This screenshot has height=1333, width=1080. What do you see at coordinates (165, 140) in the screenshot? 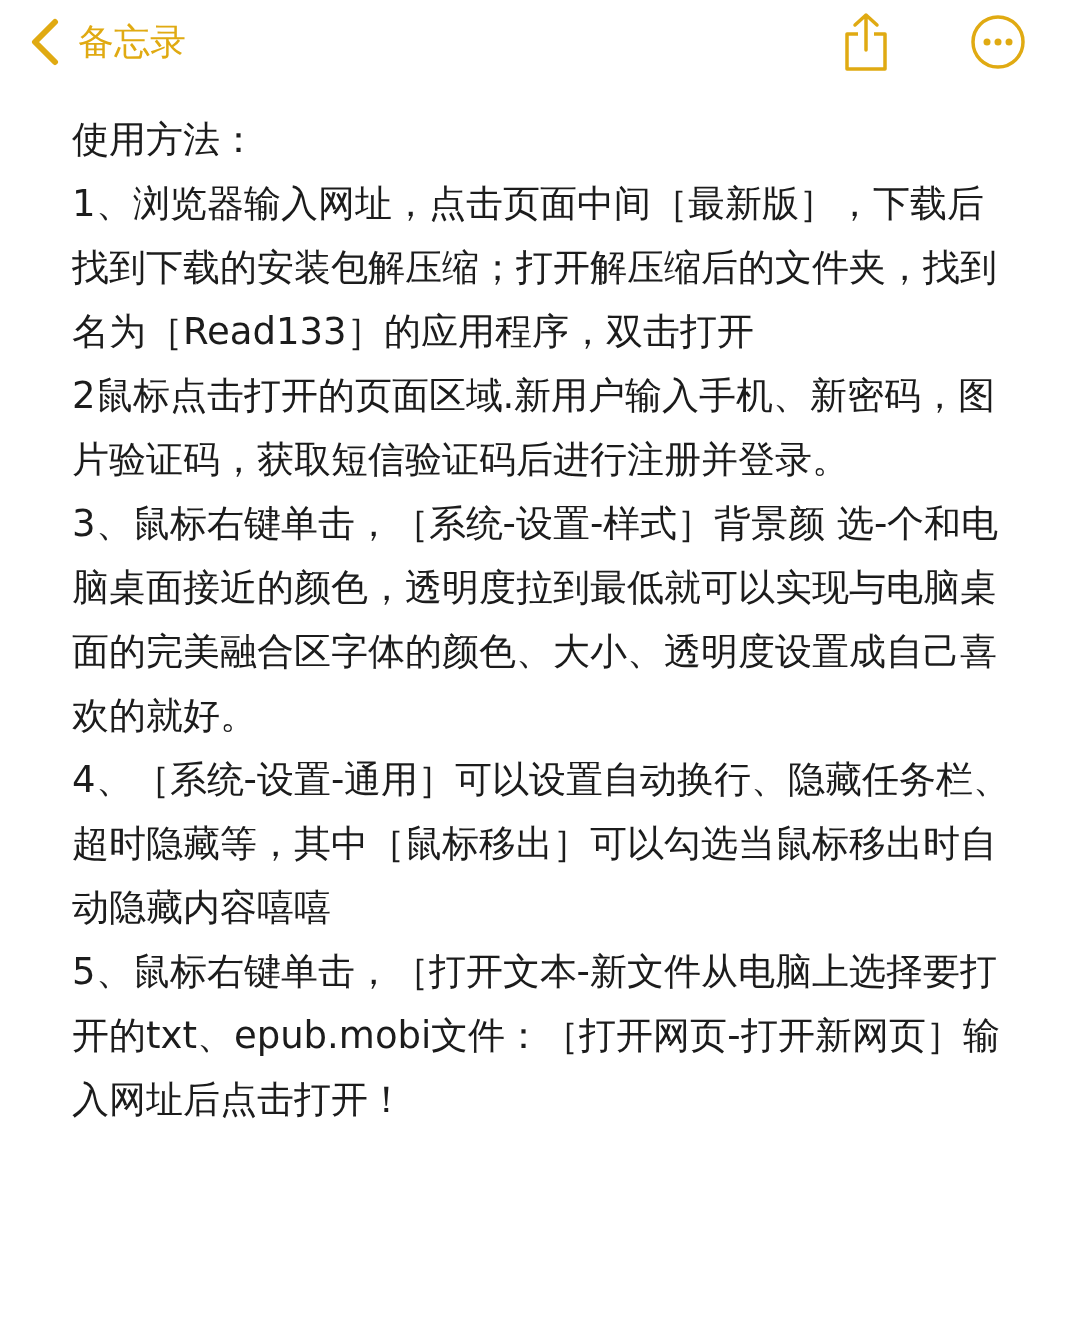
I see `note-paragraph: 使用方法：` at bounding box center [165, 140].